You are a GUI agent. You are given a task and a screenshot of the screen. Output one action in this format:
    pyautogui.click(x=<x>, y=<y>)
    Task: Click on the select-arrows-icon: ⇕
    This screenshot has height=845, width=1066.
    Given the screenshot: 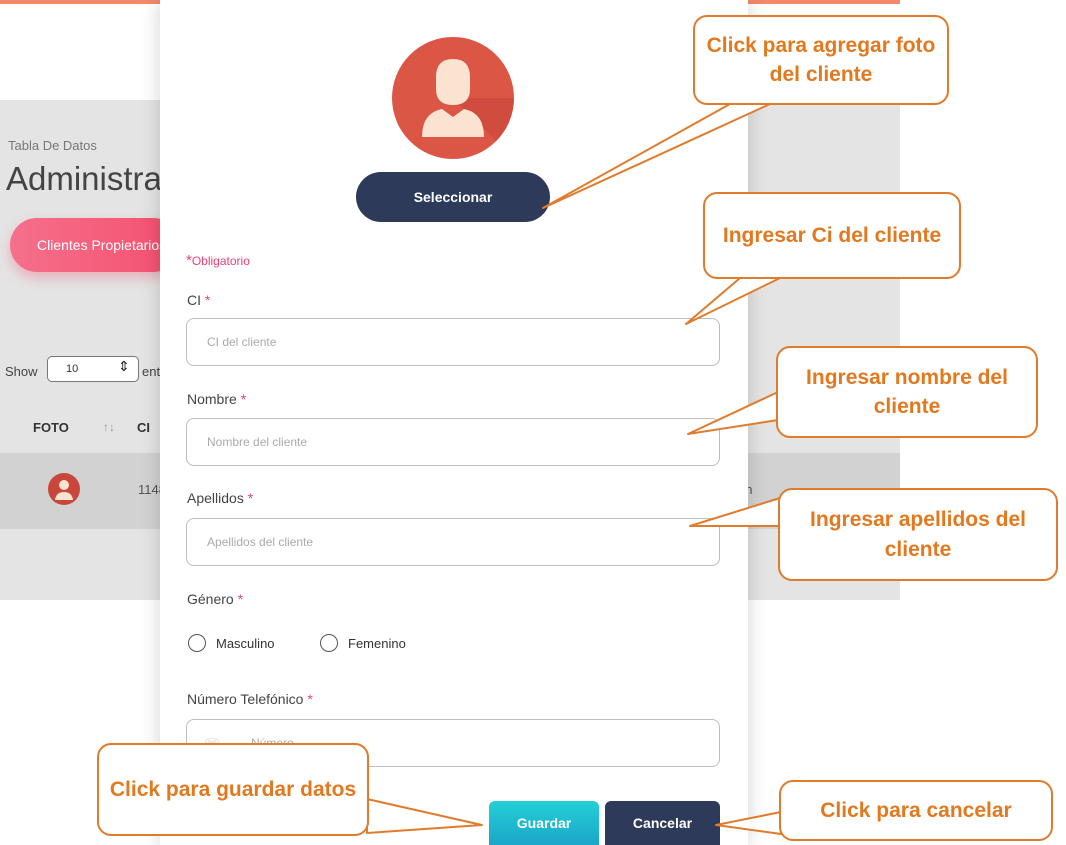 What is the action you would take?
    pyautogui.click(x=124, y=366)
    